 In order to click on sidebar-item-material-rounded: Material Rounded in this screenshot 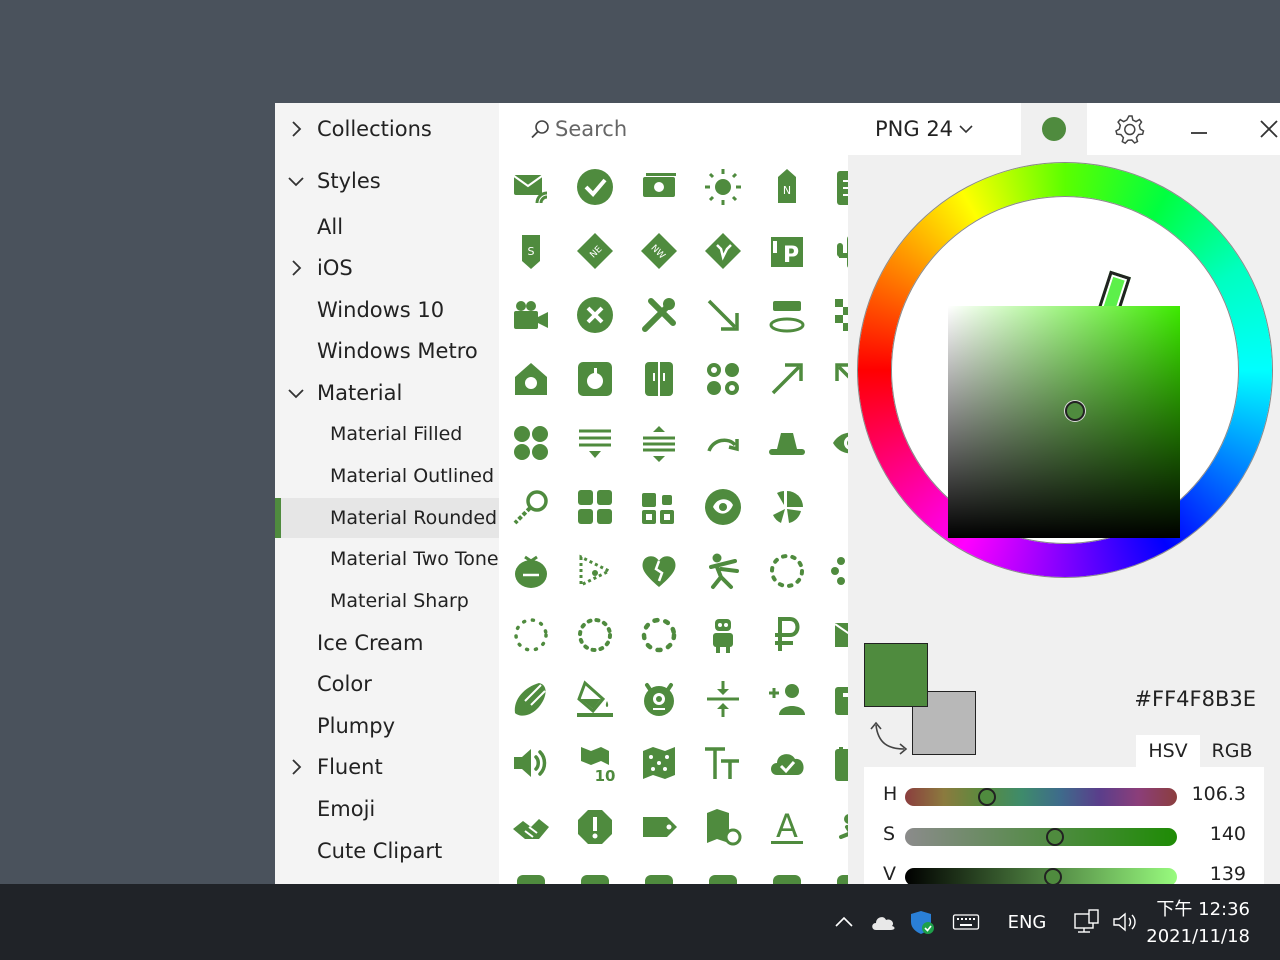, I will do `click(387, 518)`.